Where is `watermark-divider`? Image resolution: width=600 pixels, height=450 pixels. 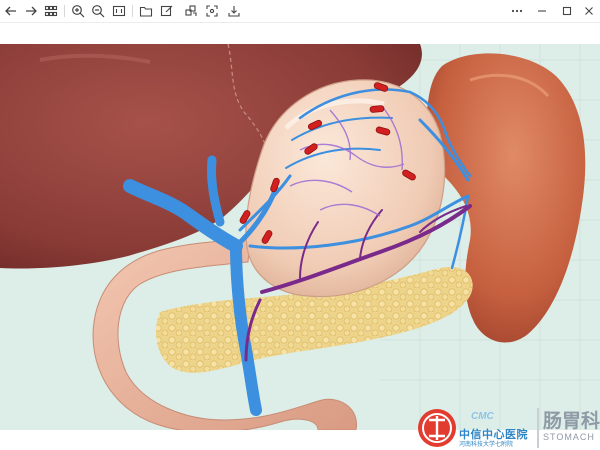
watermark-divider is located at coordinates (538, 428).